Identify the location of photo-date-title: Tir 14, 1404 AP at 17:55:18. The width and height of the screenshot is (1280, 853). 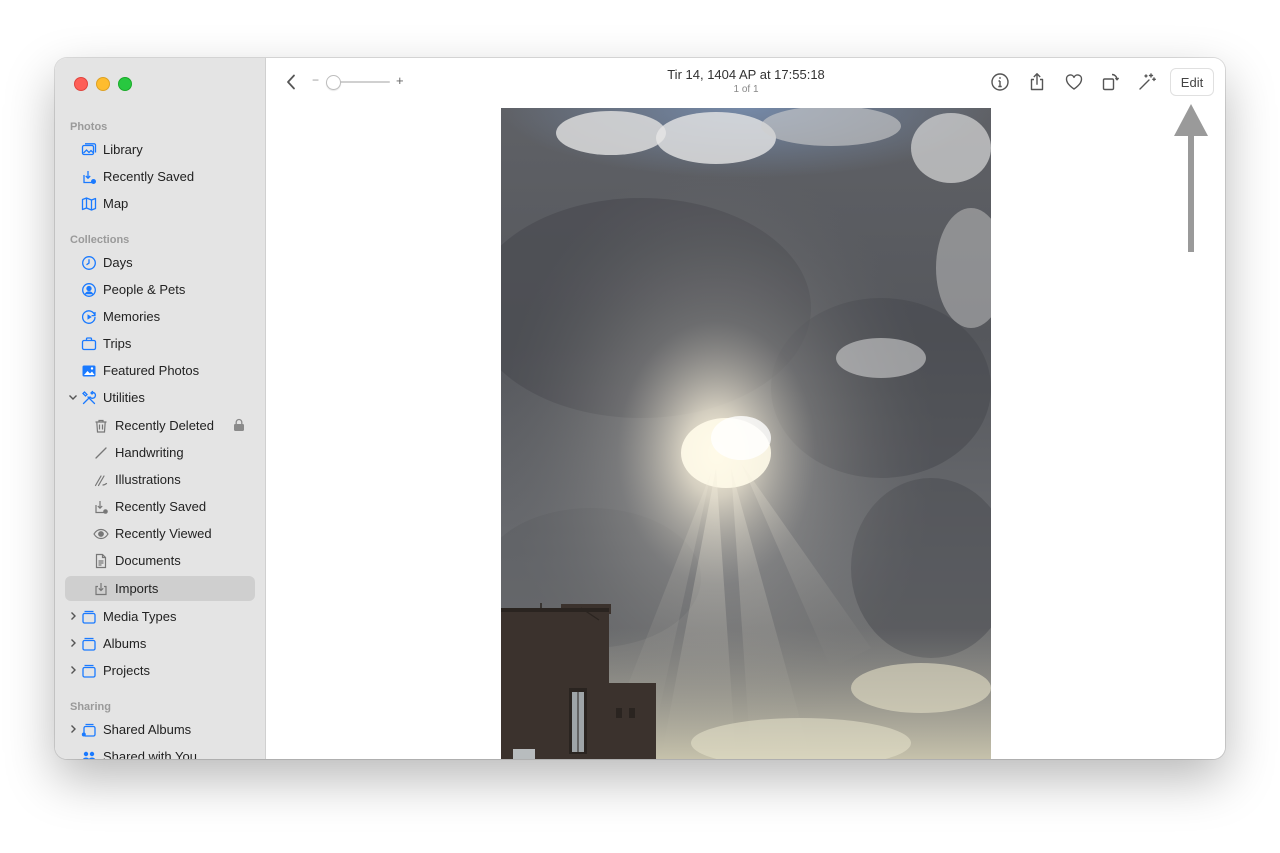
(746, 74).